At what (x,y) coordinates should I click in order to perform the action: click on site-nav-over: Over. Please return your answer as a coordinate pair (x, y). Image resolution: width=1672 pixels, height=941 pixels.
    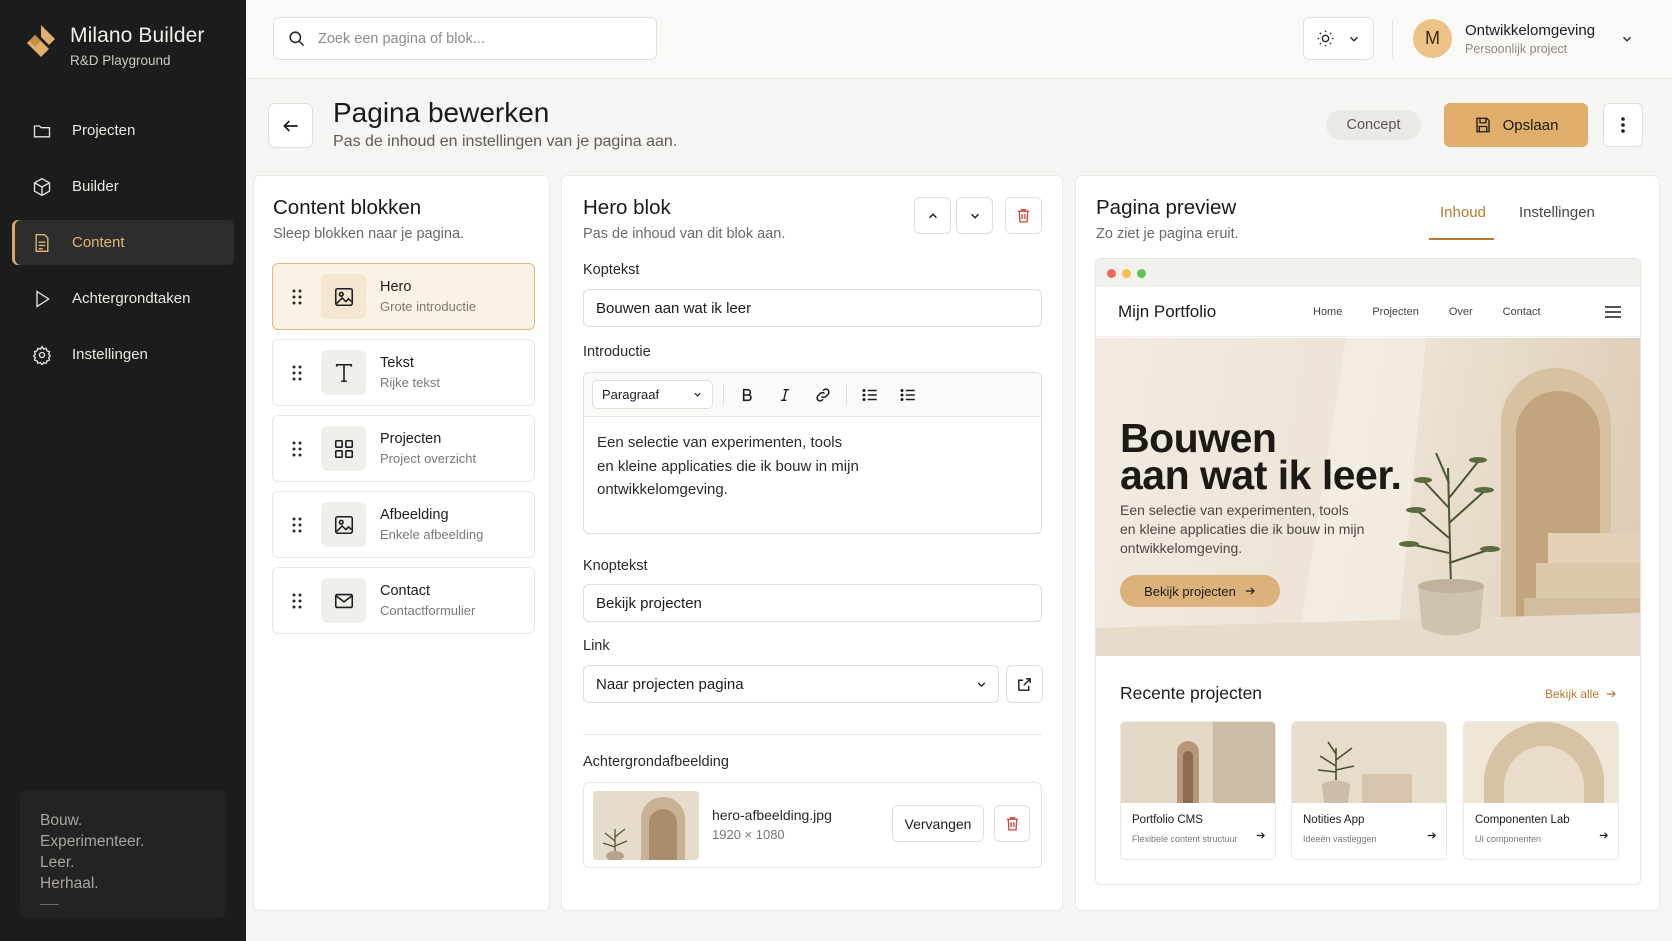
    Looking at the image, I should click on (1461, 312).